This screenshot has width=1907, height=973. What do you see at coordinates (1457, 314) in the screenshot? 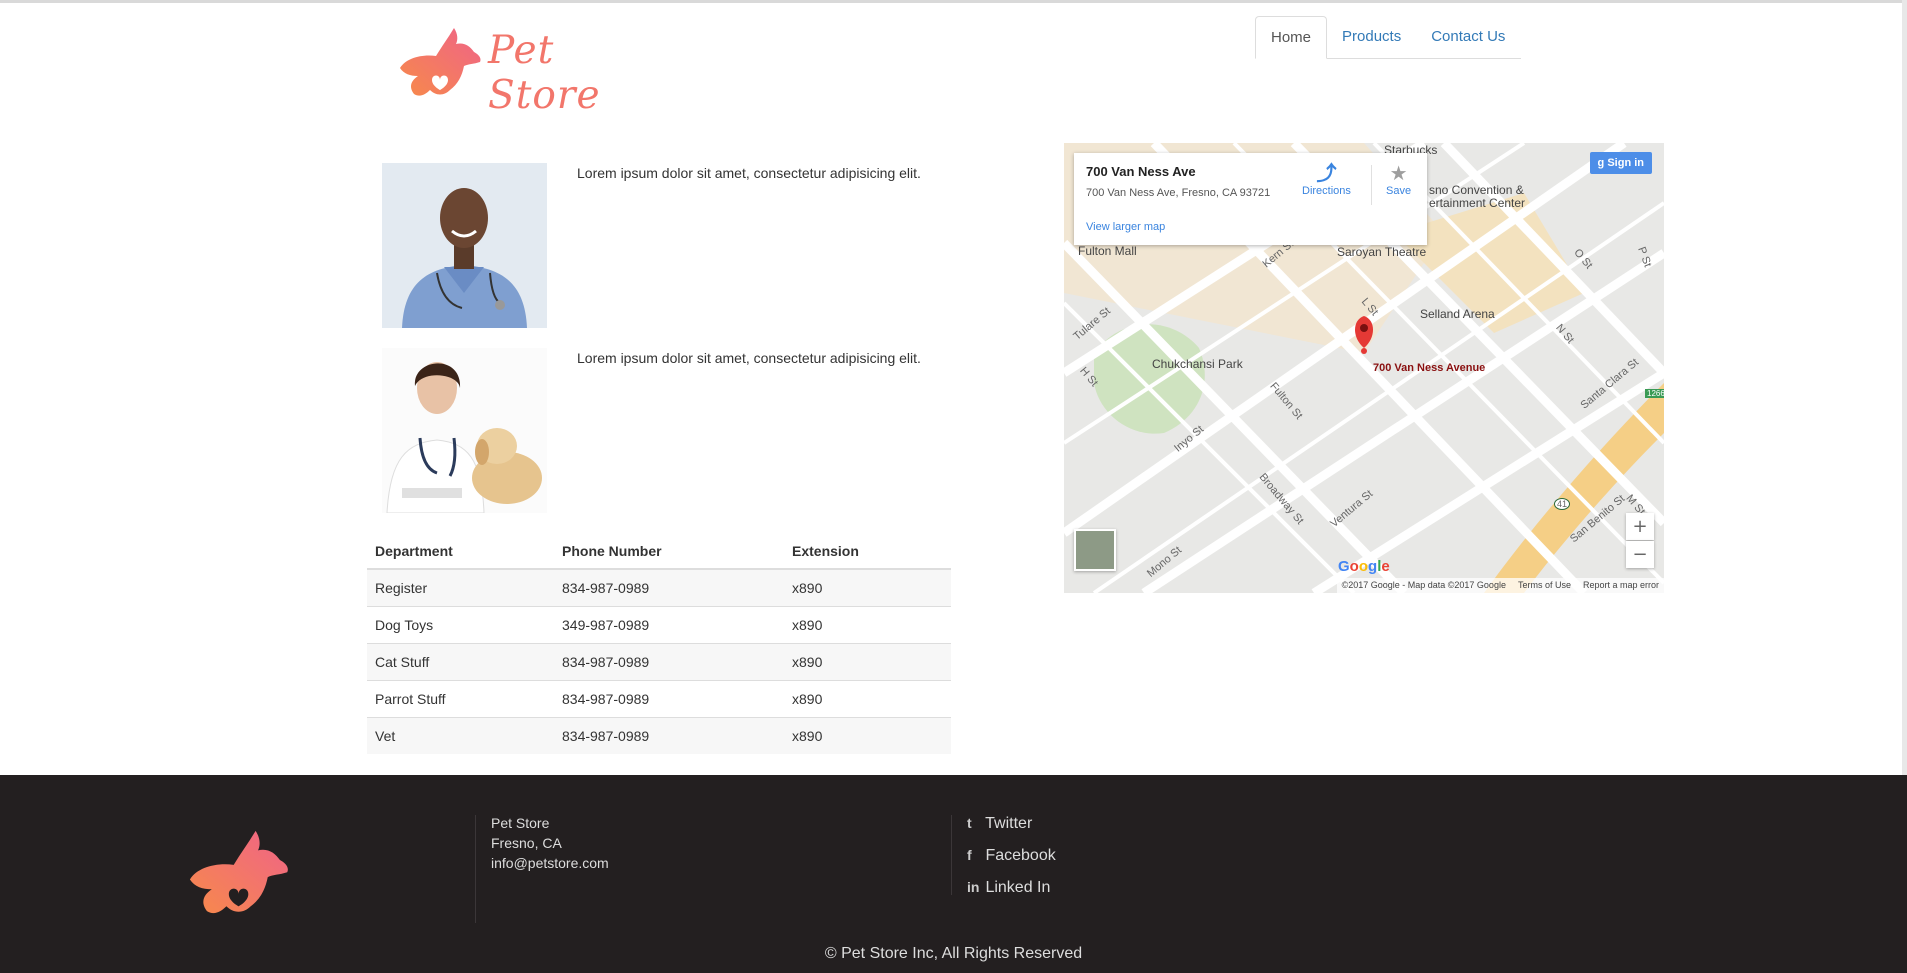
I see `map-label-selland-arena: Selland Arena` at bounding box center [1457, 314].